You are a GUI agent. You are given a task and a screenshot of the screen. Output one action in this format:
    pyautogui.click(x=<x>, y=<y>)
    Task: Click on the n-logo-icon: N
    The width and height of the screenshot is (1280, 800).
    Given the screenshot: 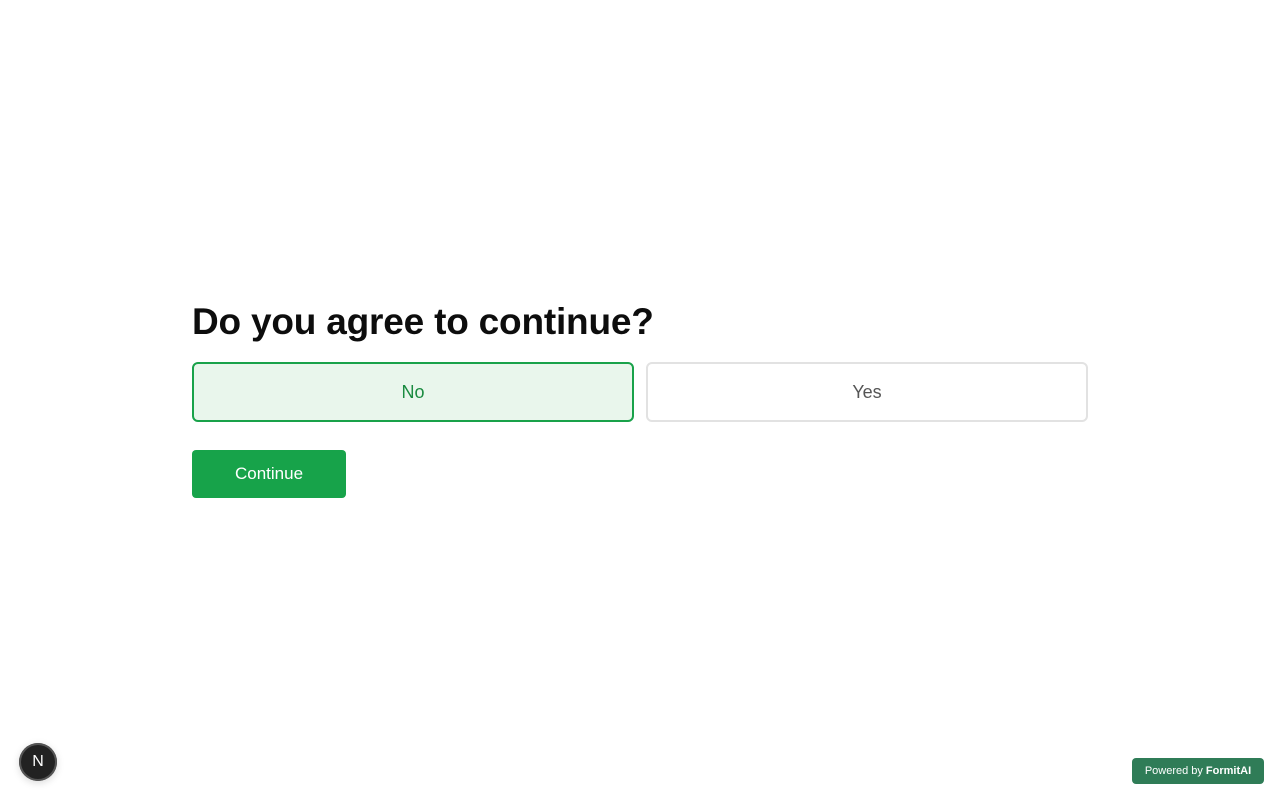 What is the action you would take?
    pyautogui.click(x=38, y=762)
    